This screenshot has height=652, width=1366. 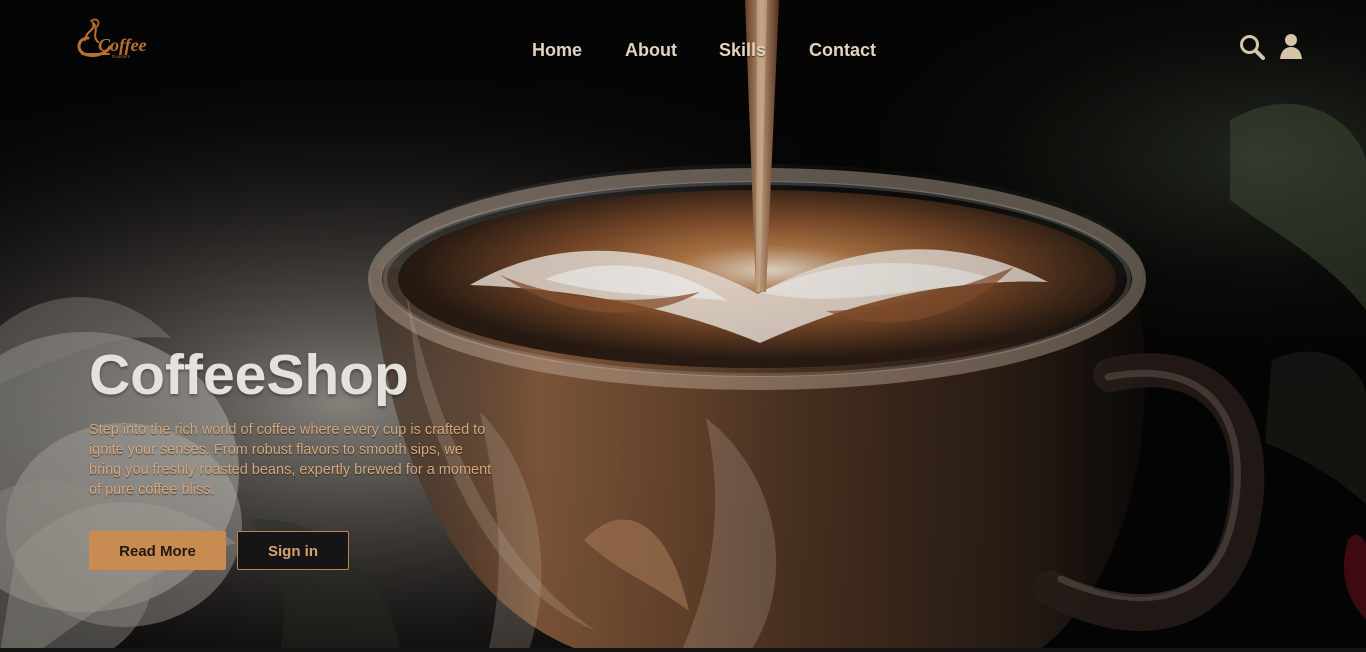 What do you see at coordinates (1291, 46) in the screenshot?
I see `user-icon` at bounding box center [1291, 46].